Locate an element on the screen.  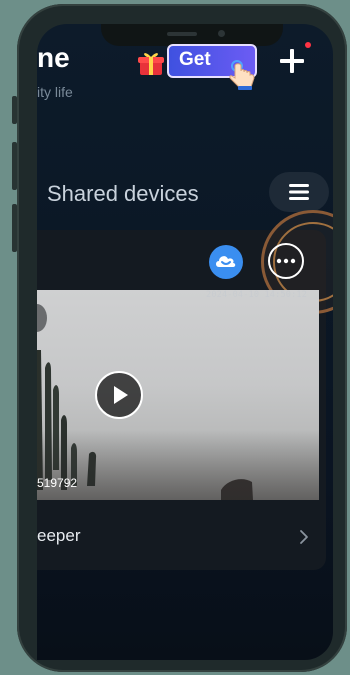
promo-label: Get is located at coordinates (195, 59).